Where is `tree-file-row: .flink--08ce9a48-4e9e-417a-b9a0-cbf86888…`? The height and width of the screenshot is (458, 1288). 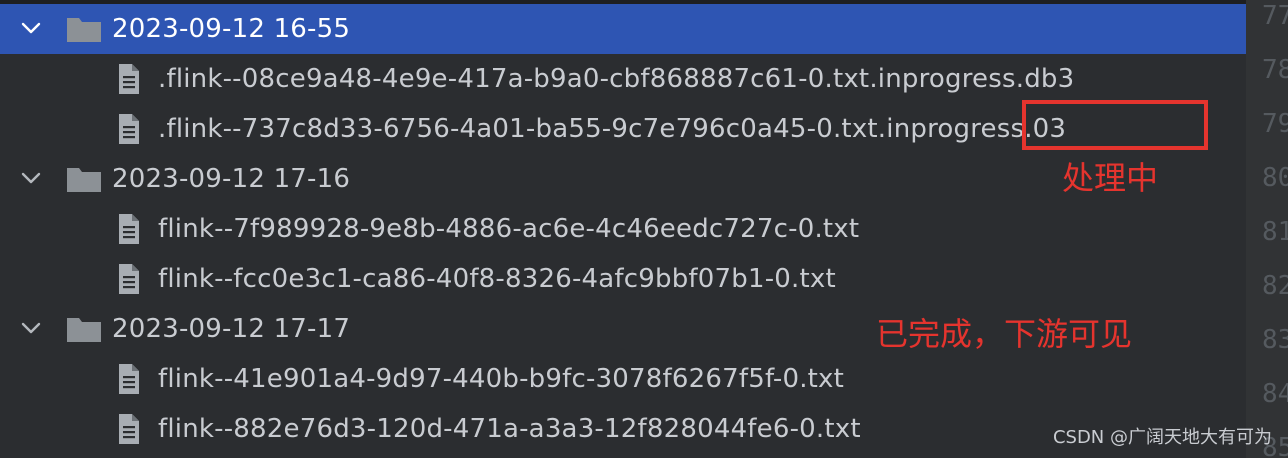
tree-file-row: .flink--08ce9a48-4e9e-417a-b9a0-cbf86888… is located at coordinates (623, 79).